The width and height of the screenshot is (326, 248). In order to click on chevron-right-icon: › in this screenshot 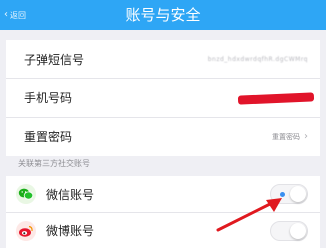, I will do `click(306, 136)`.